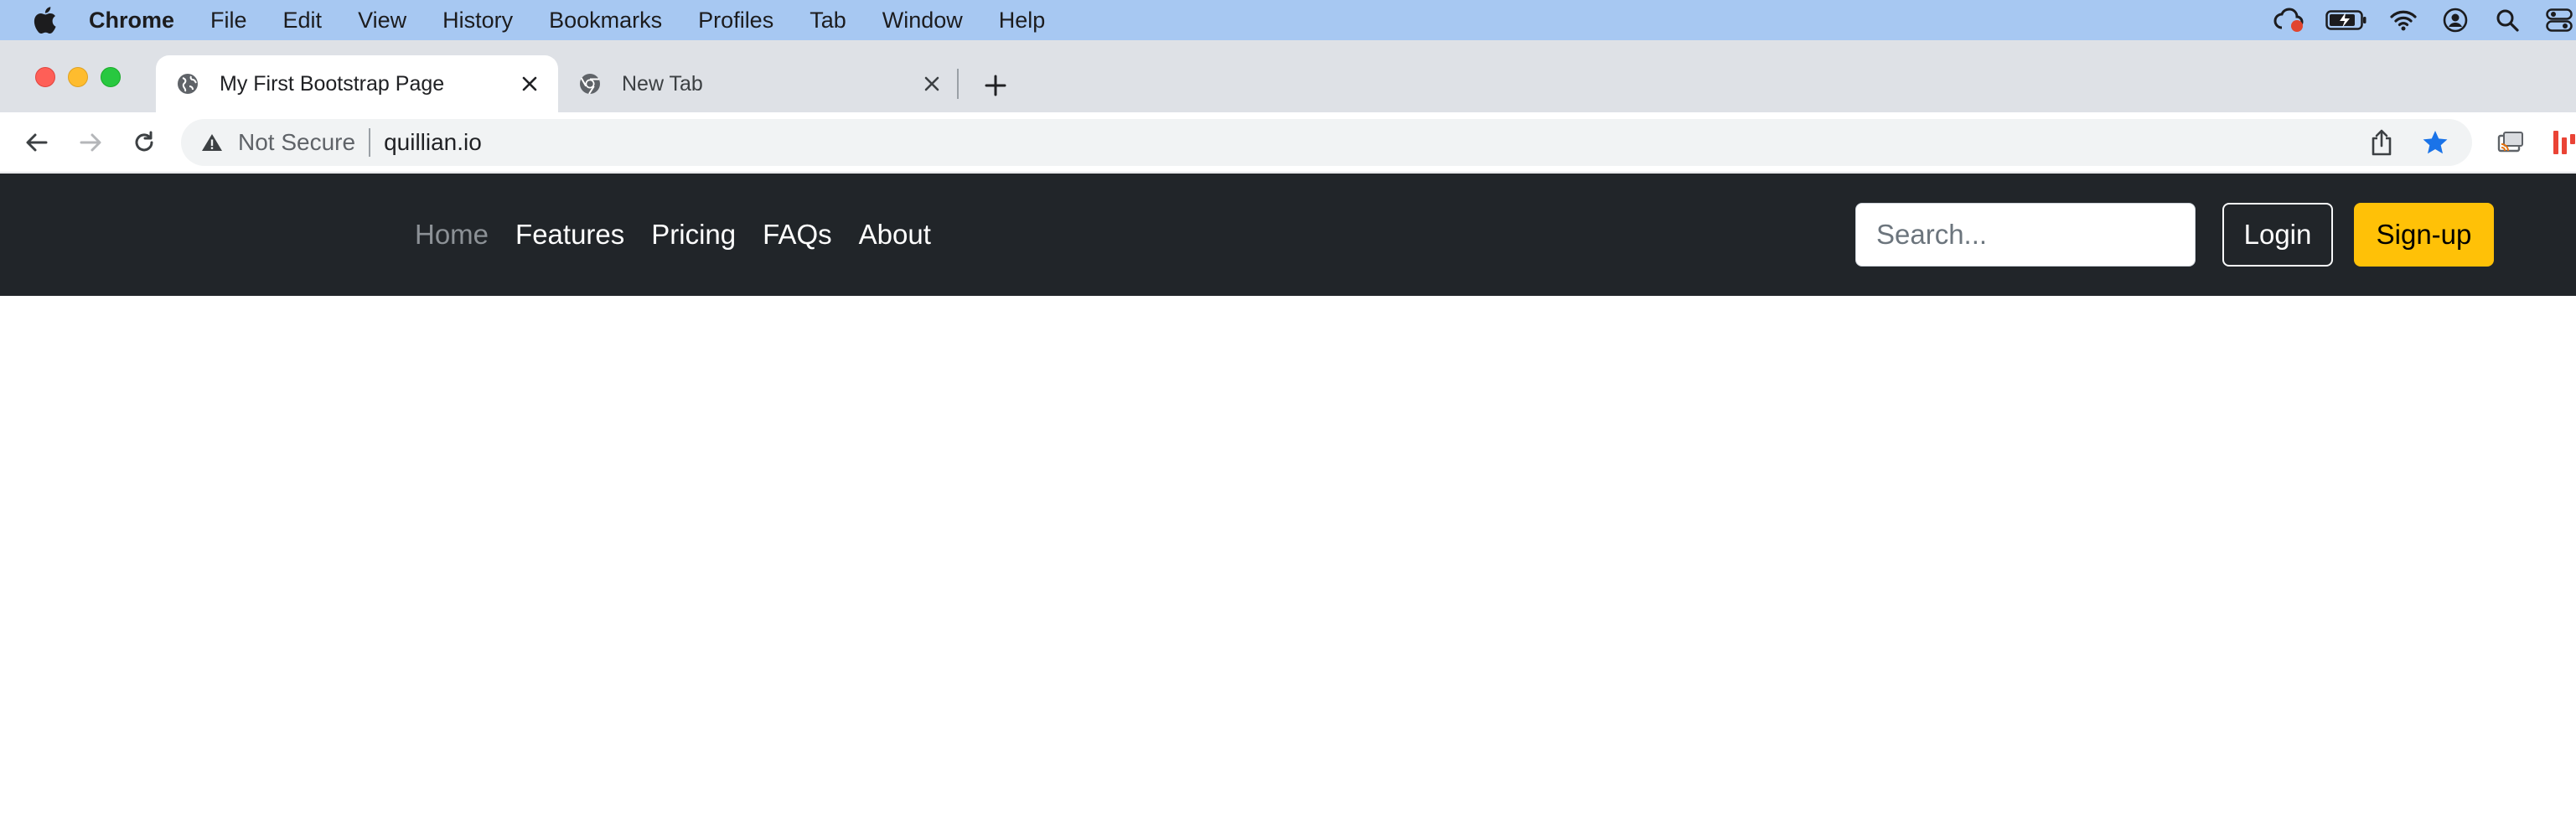  What do you see at coordinates (90, 143) in the screenshot?
I see `forward-arrow-icon` at bounding box center [90, 143].